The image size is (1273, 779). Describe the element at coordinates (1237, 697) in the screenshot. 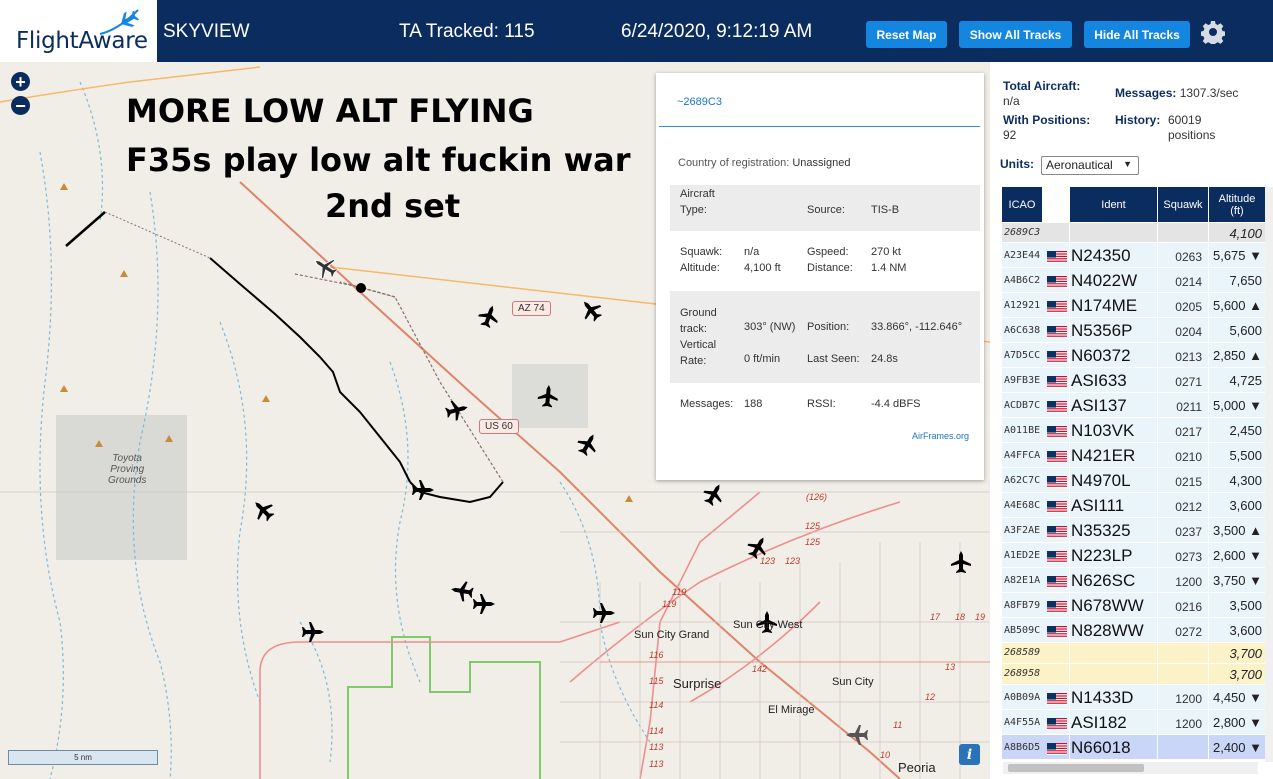

I see `row-altitude: 4,450 ▼` at that location.